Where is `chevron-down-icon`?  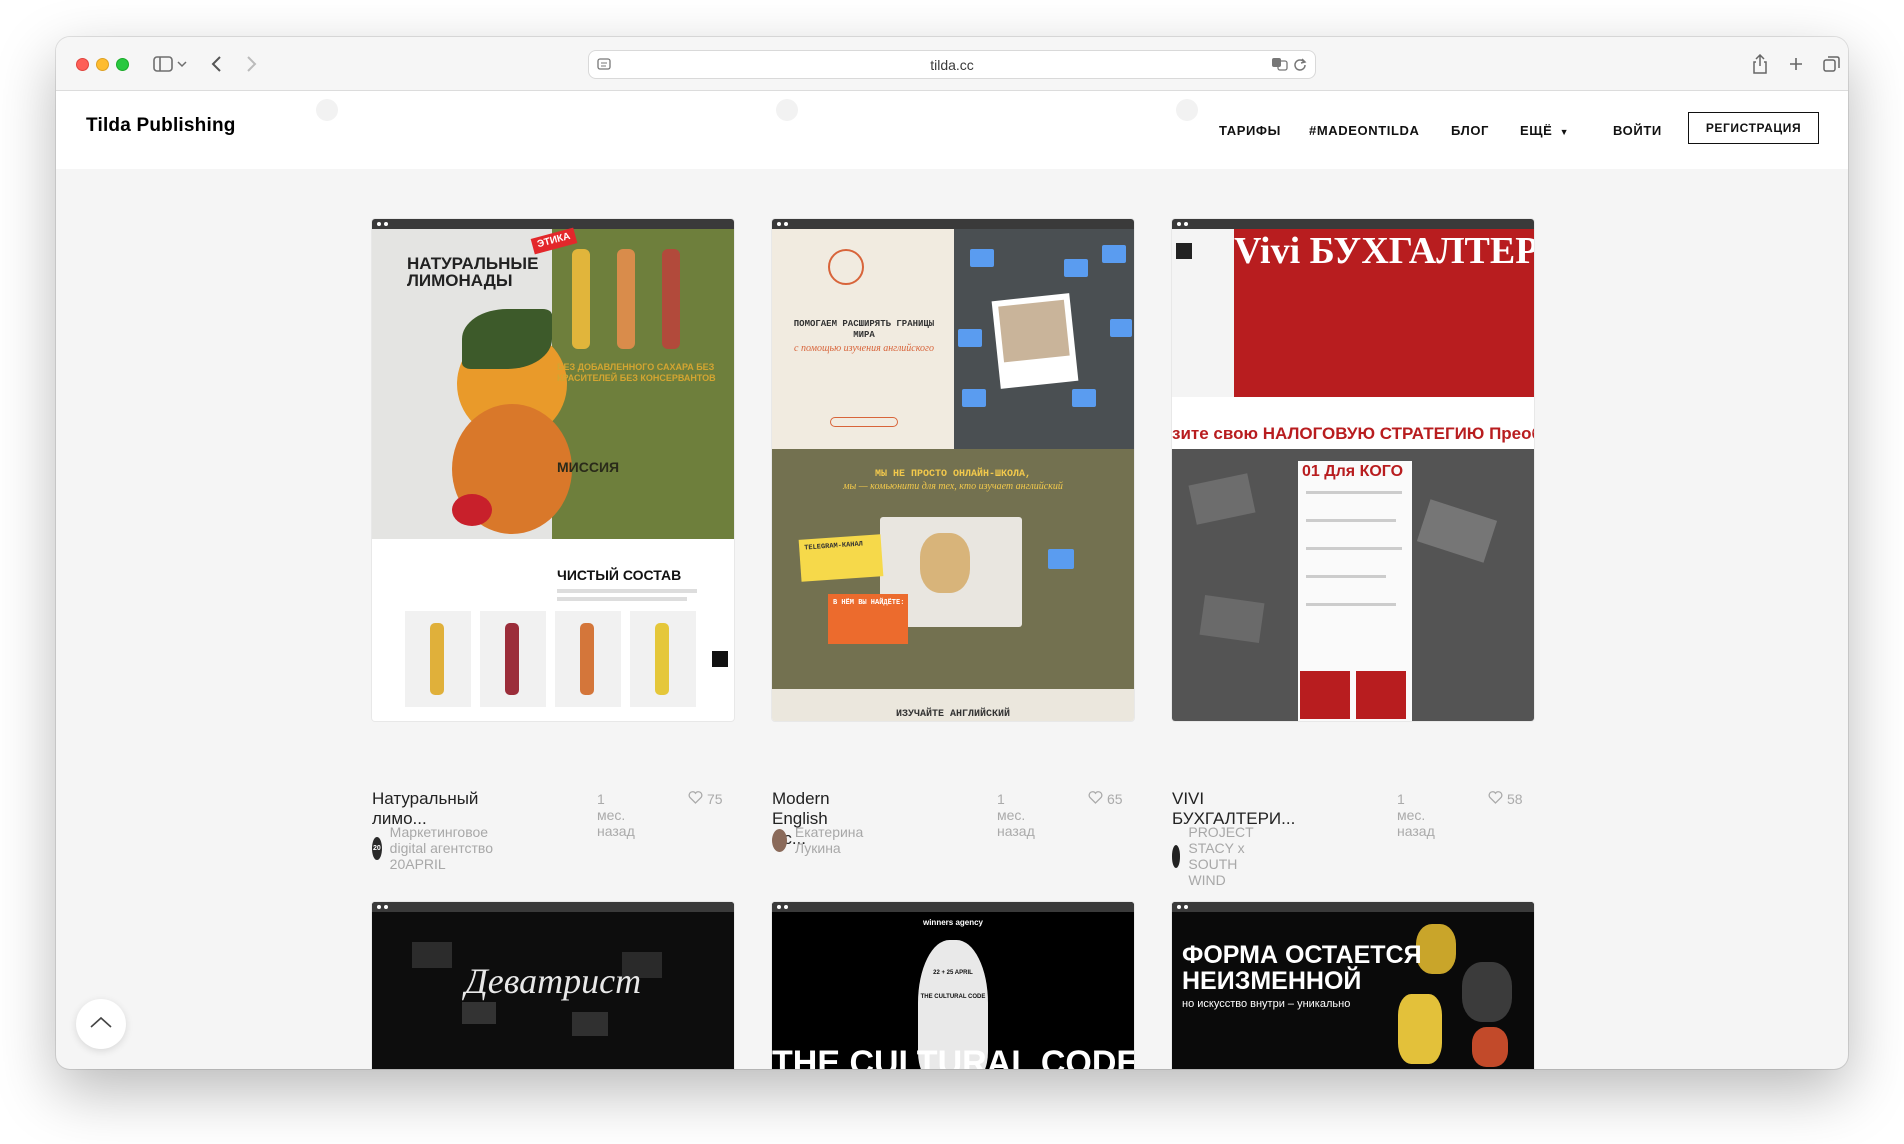 chevron-down-icon is located at coordinates (182, 64).